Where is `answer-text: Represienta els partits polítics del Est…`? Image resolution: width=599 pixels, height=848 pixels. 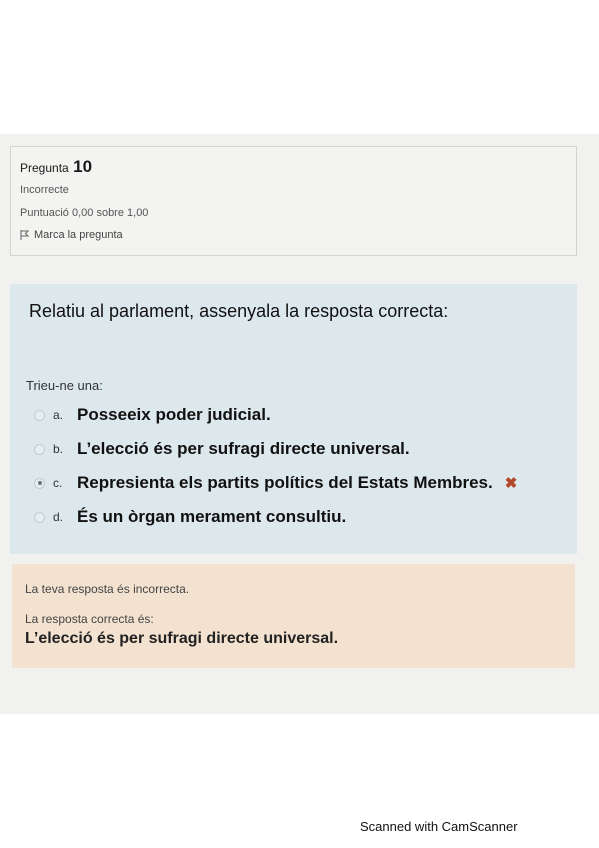 answer-text: Represienta els partits polítics del Est… is located at coordinates (285, 482).